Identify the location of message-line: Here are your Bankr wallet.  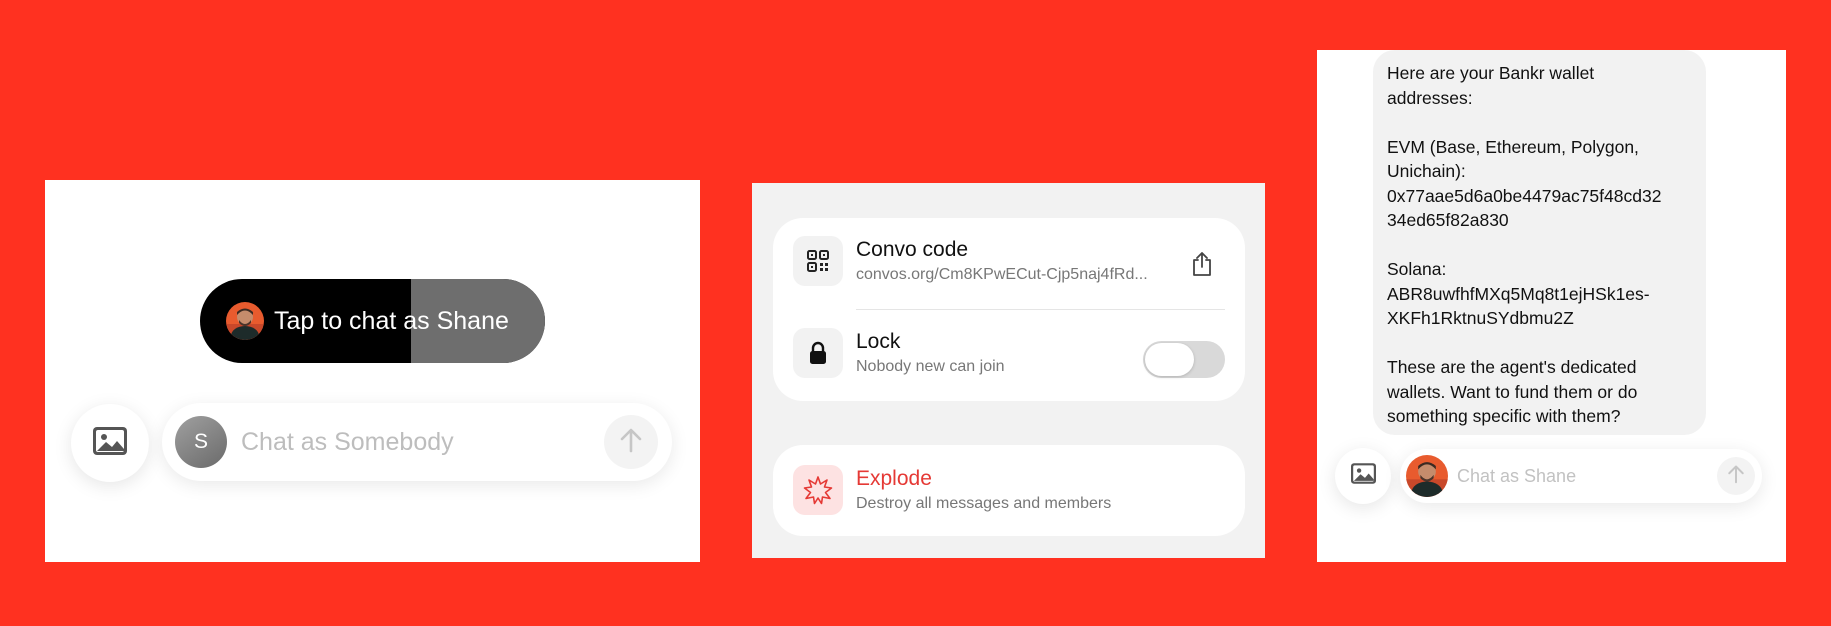
(1491, 73).